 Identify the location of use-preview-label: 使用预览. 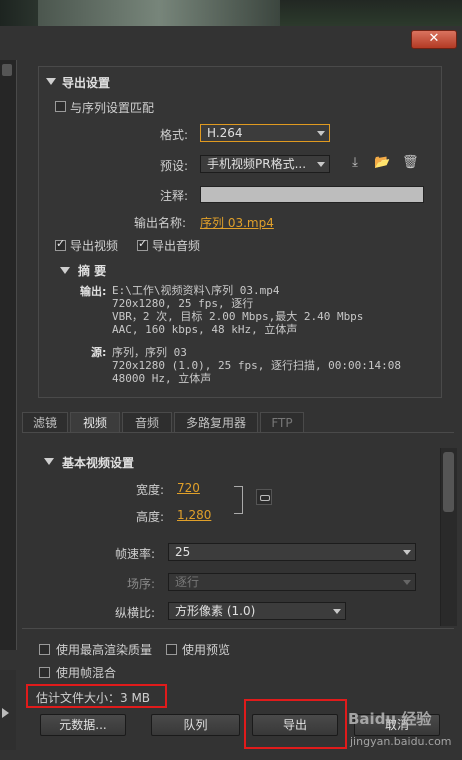
(206, 650).